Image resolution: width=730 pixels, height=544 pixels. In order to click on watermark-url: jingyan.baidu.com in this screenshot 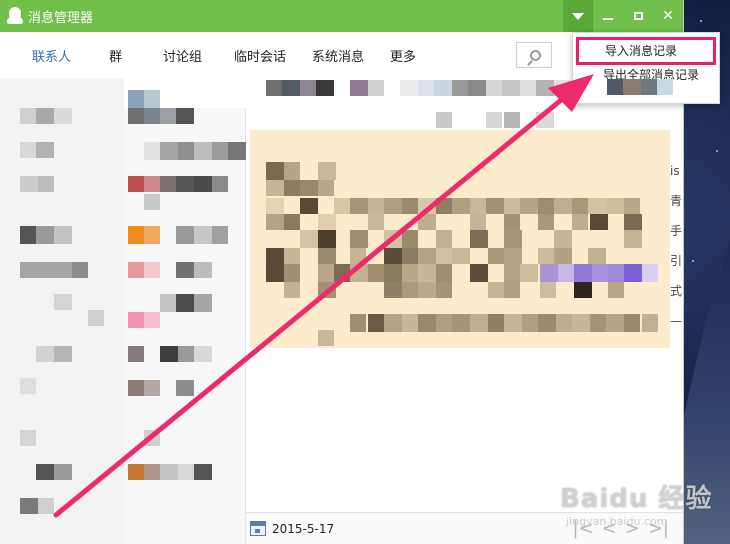, I will do `click(617, 521)`.